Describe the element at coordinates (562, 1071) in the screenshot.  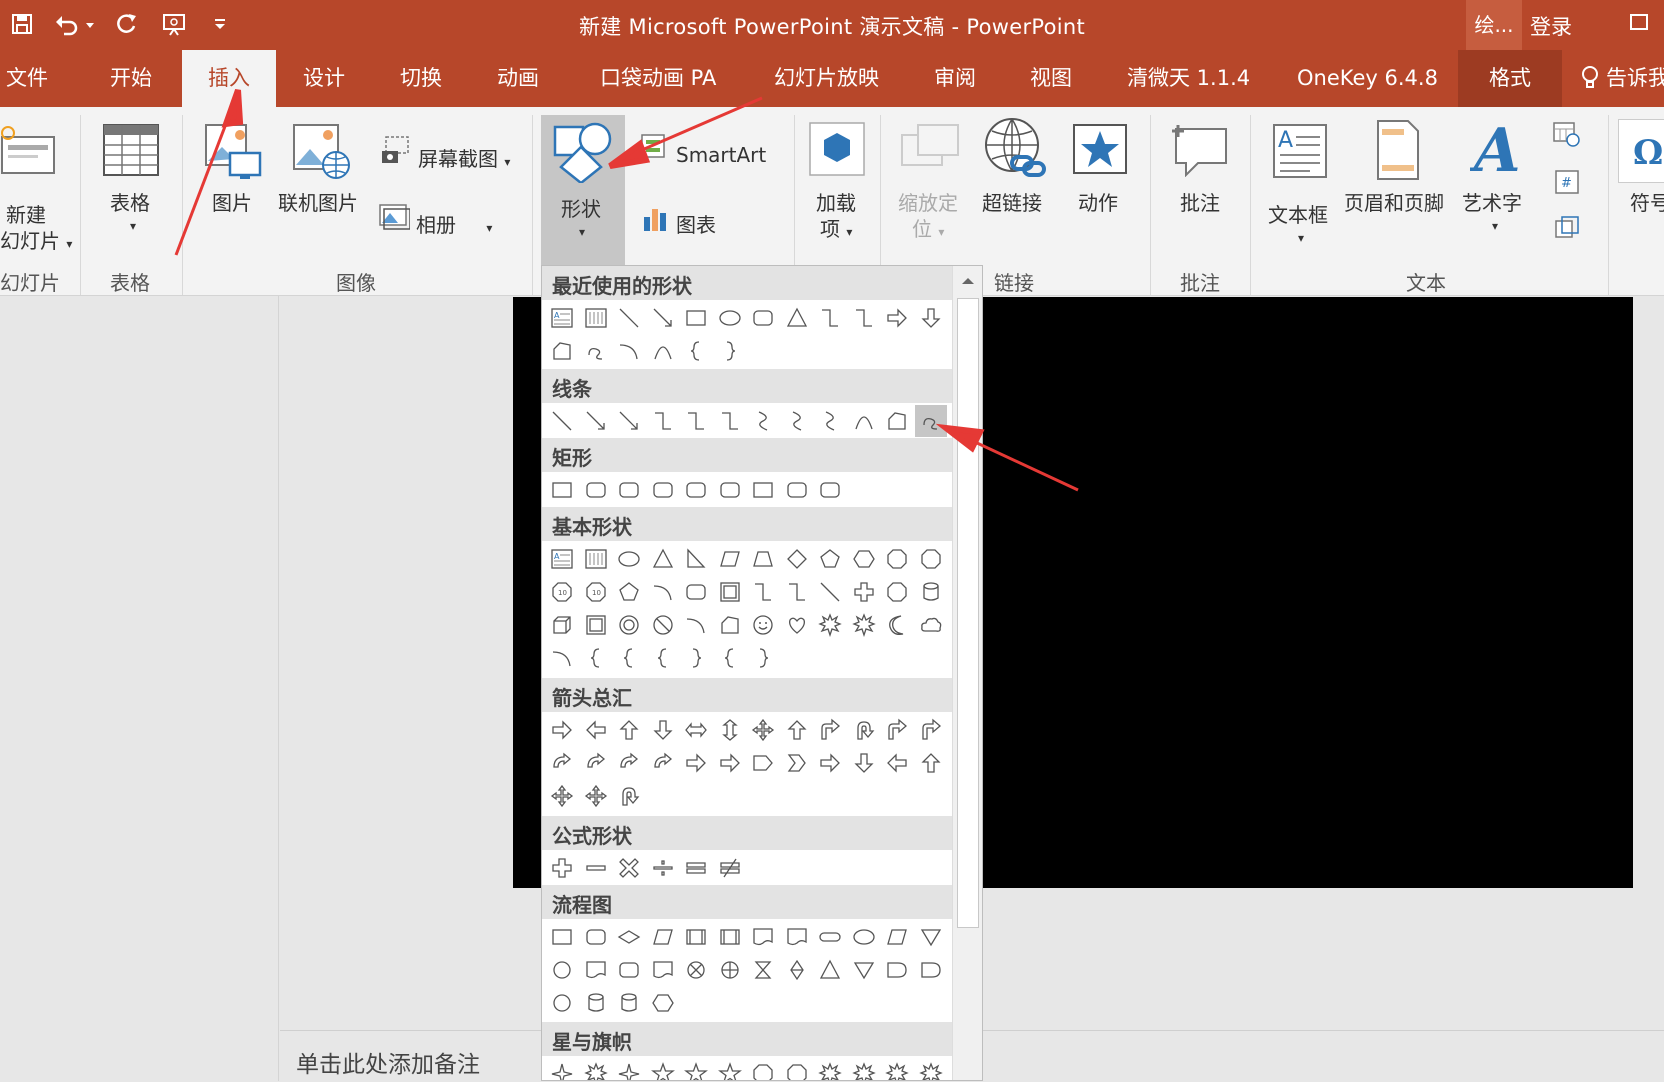
I see `shape-star4-icon` at that location.